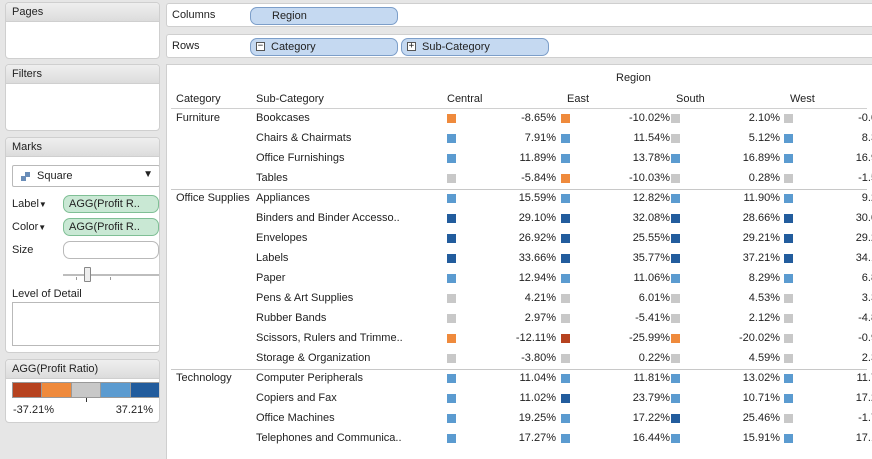 The image size is (872, 459). Describe the element at coordinates (613, 119) in the screenshot. I see `profit-ratio-cell: -10.02%` at that location.